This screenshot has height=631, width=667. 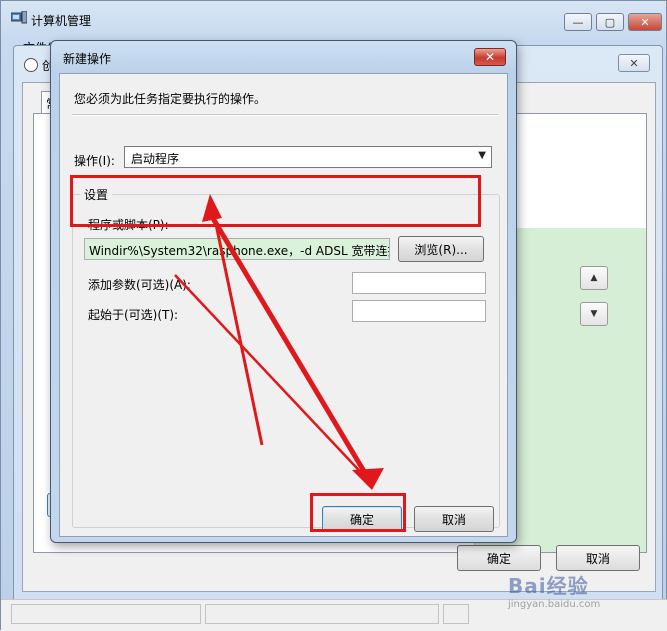 I want to click on maximize-button: ▢, so click(x=610, y=22).